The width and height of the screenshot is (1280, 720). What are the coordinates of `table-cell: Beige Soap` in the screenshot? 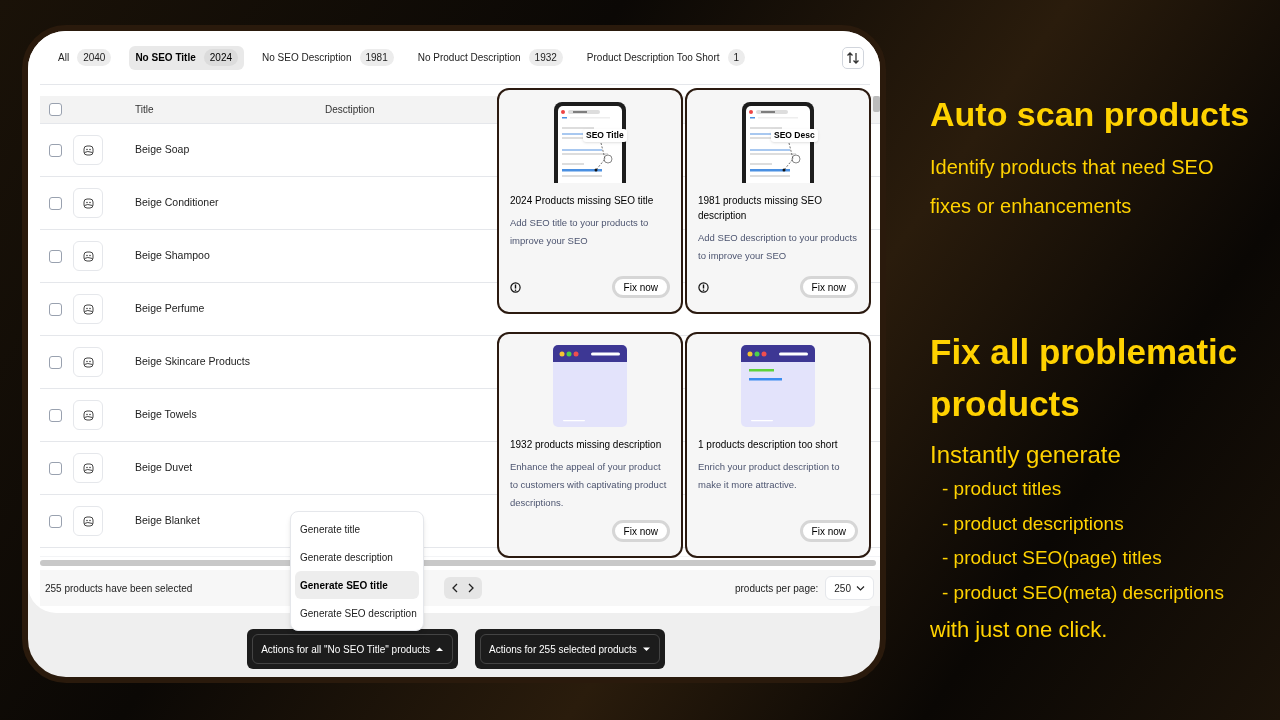 It's located at (162, 150).